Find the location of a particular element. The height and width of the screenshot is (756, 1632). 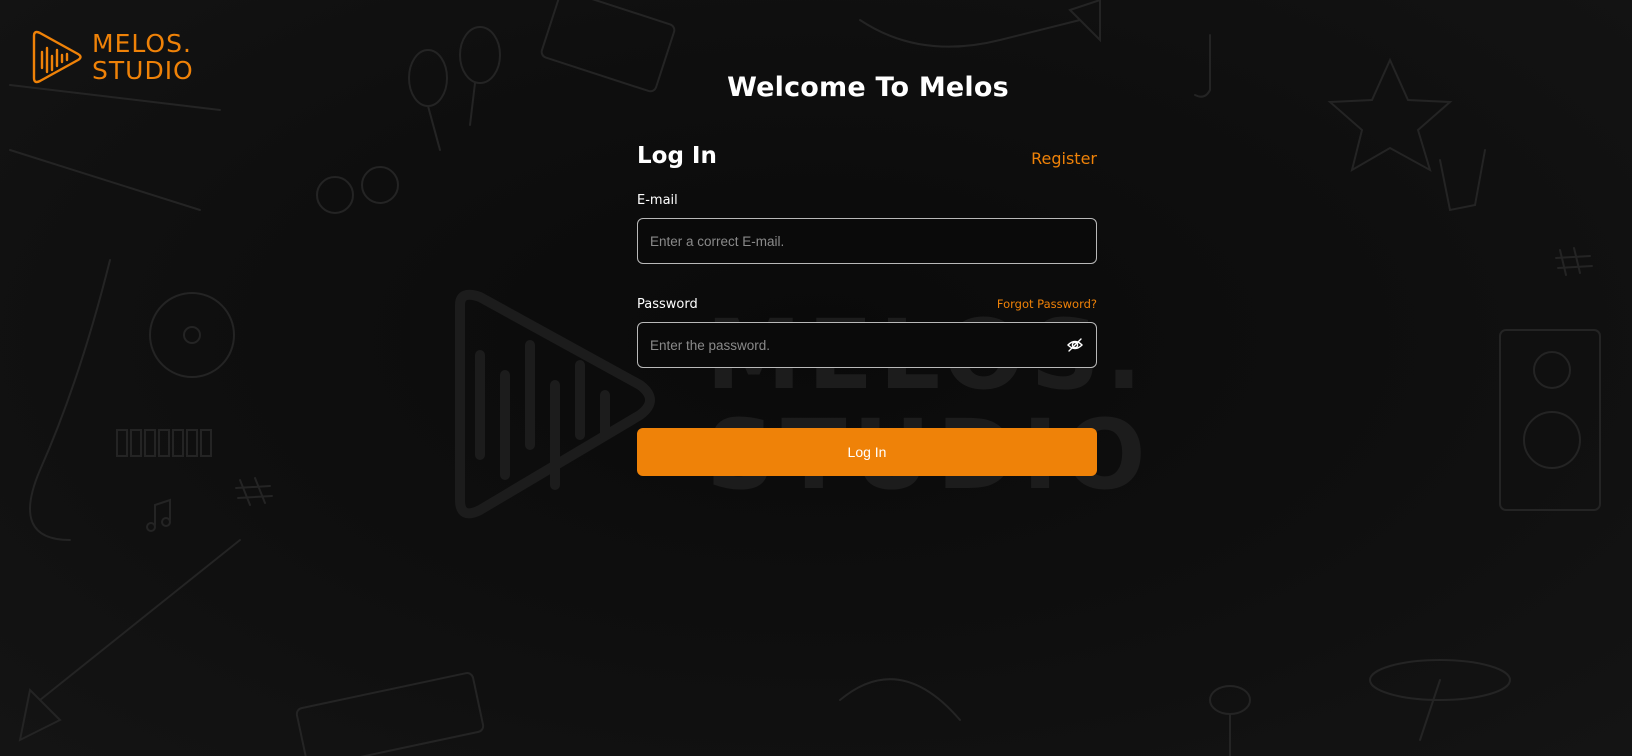

login-button: Log In is located at coordinates (867, 452).